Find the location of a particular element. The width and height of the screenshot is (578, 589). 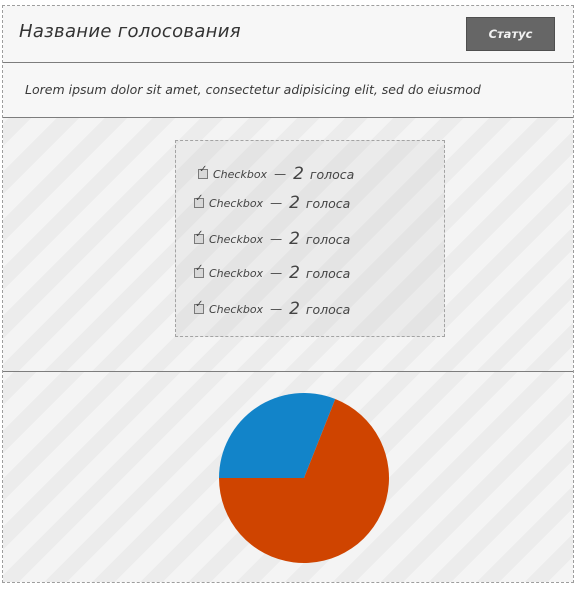

pie-chart is located at coordinates (304, 478).